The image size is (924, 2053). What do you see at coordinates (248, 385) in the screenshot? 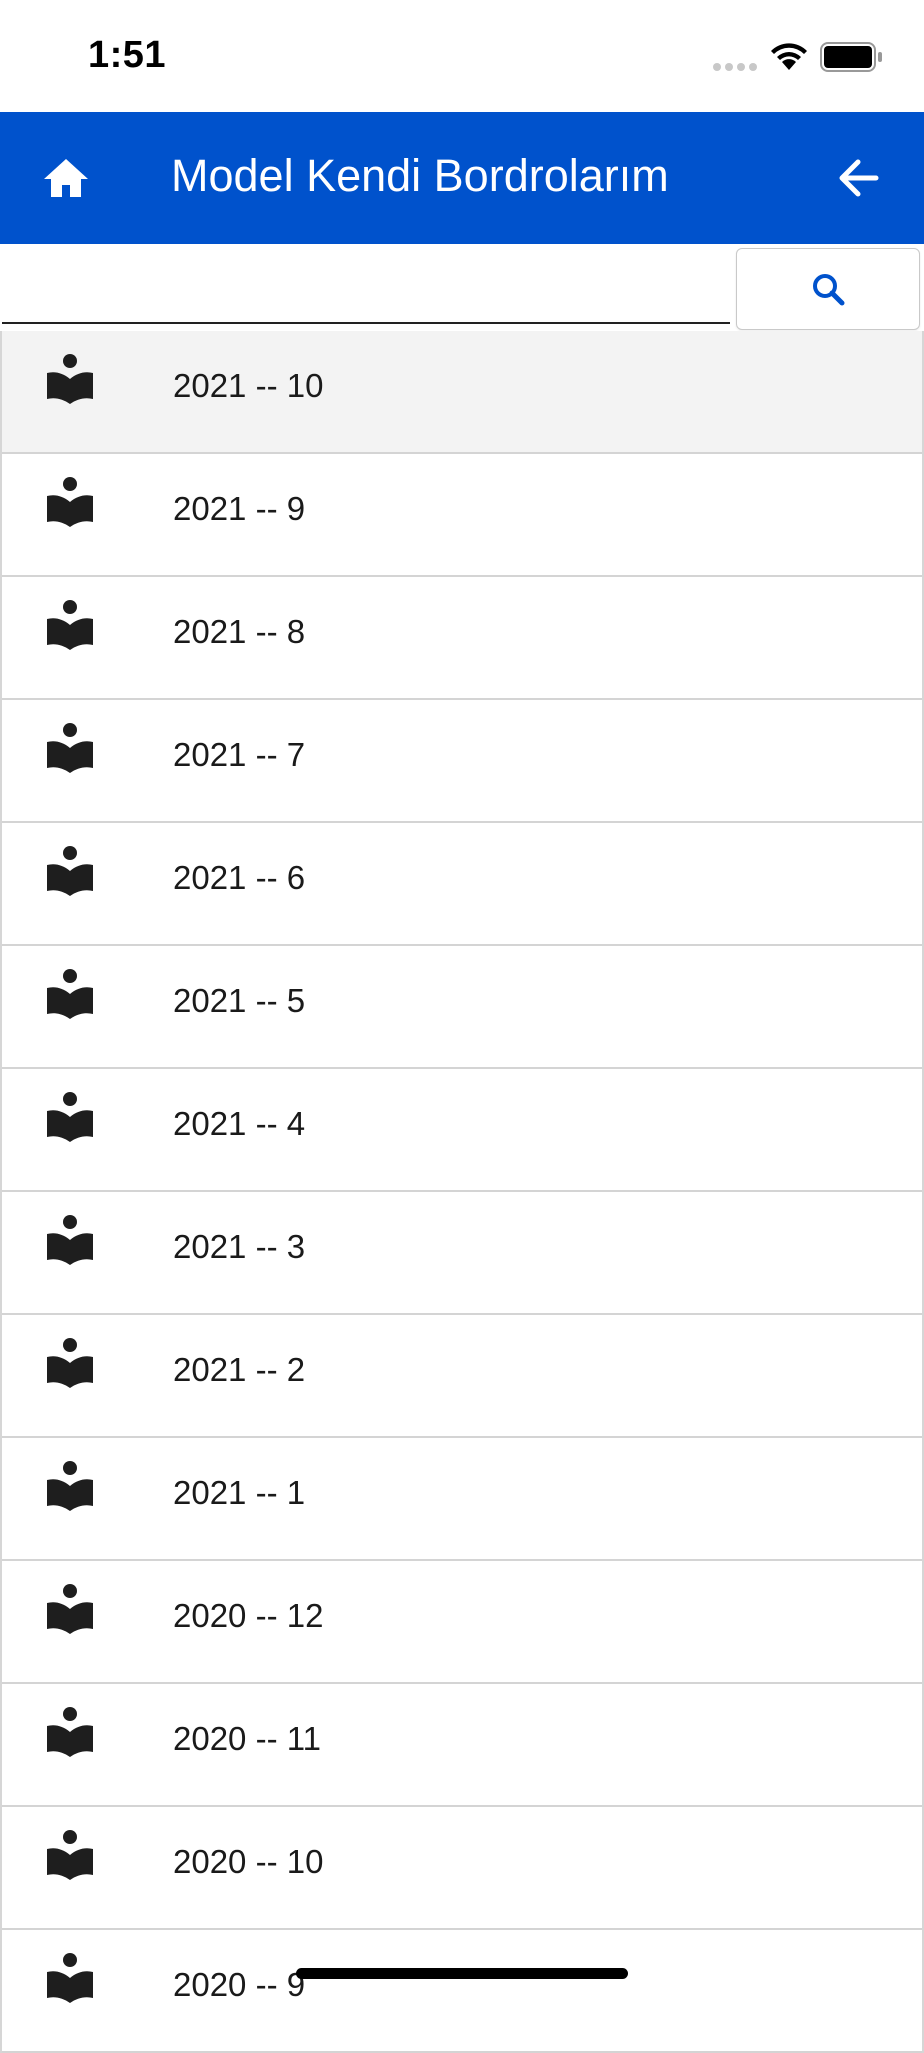
I see `list-item-label: 2021 -- 10` at bounding box center [248, 385].